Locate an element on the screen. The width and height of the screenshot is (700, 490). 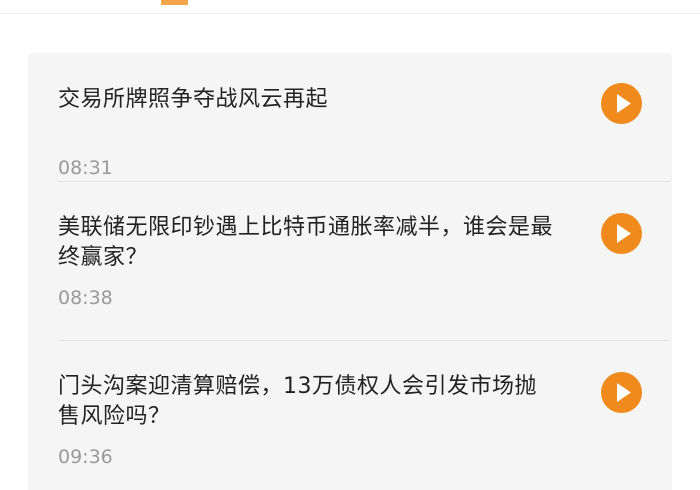
news-item-title: 交易所牌照争夺战风云再起 is located at coordinates (308, 100).